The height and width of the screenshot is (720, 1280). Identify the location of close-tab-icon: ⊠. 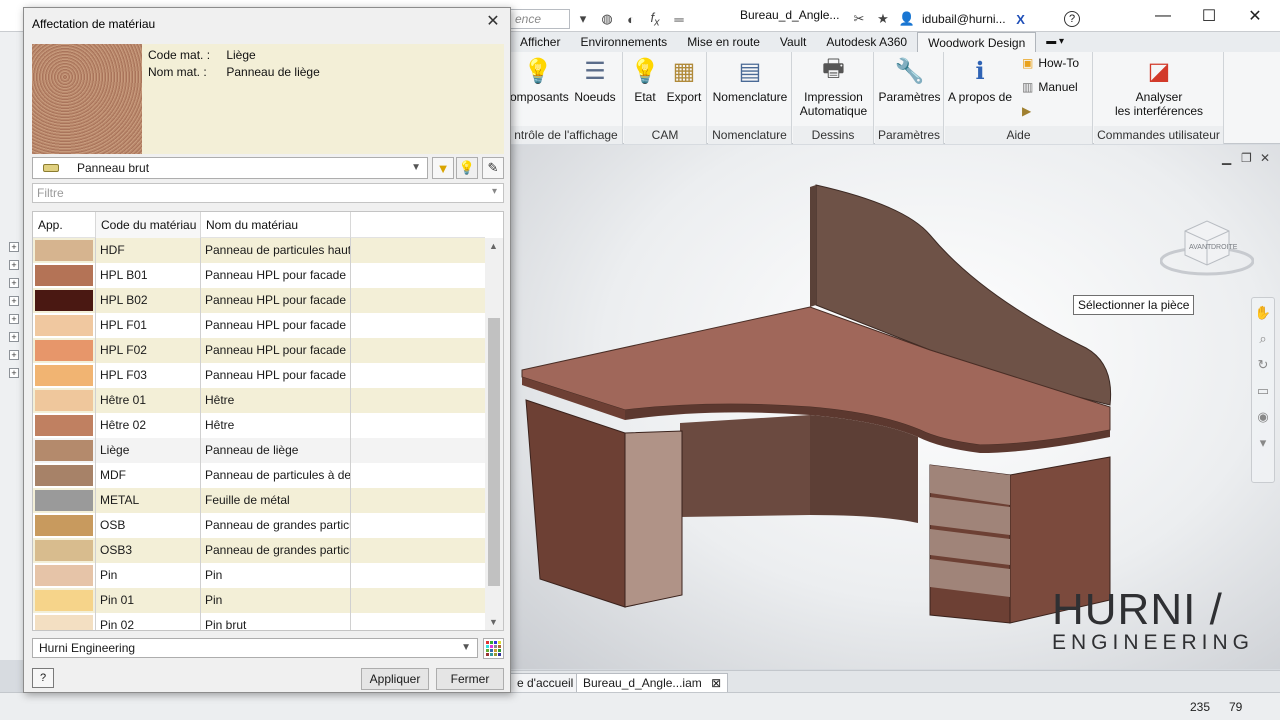
(716, 683).